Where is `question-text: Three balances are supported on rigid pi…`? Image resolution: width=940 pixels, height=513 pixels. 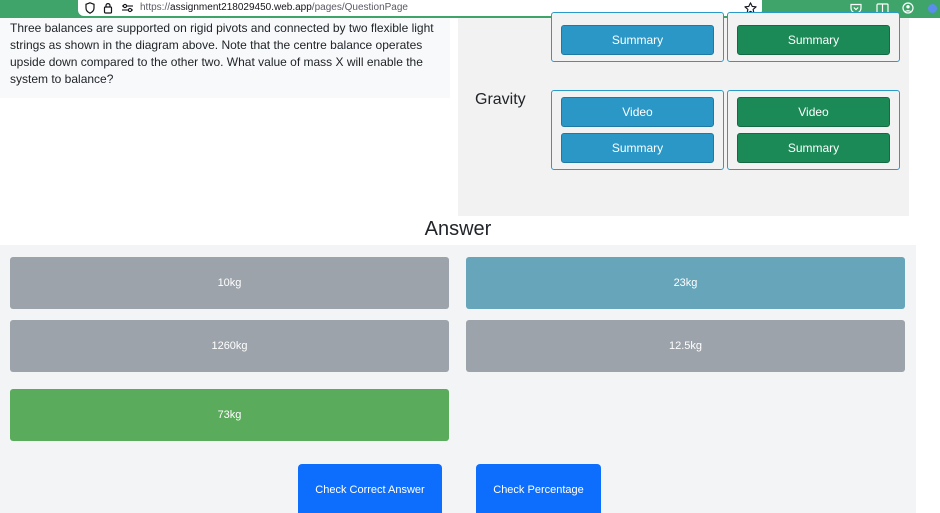 question-text: Three balances are supported on rigid pi… is located at coordinates (222, 53).